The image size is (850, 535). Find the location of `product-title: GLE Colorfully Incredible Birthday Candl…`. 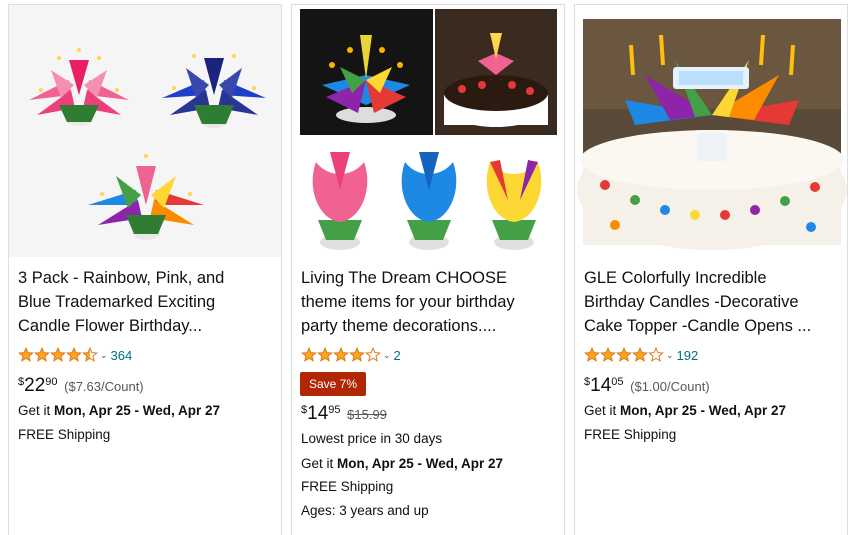

product-title: GLE Colorfully Incredible Birthday Candl… is located at coordinates (711, 302).